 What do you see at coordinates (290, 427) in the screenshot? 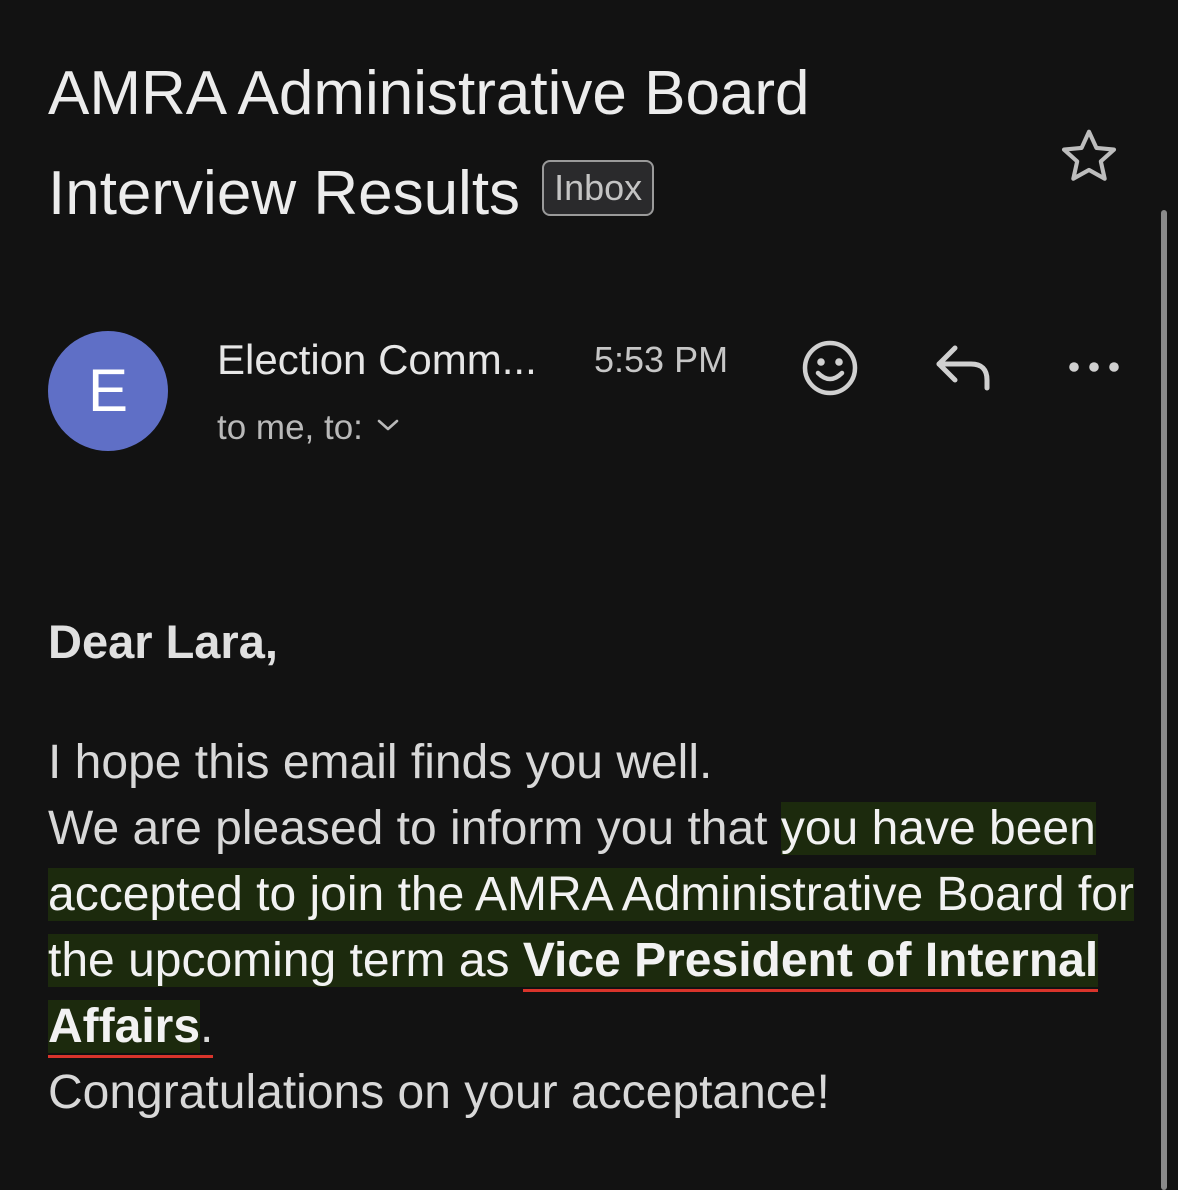
I see `recipients-text: to me, to:` at bounding box center [290, 427].